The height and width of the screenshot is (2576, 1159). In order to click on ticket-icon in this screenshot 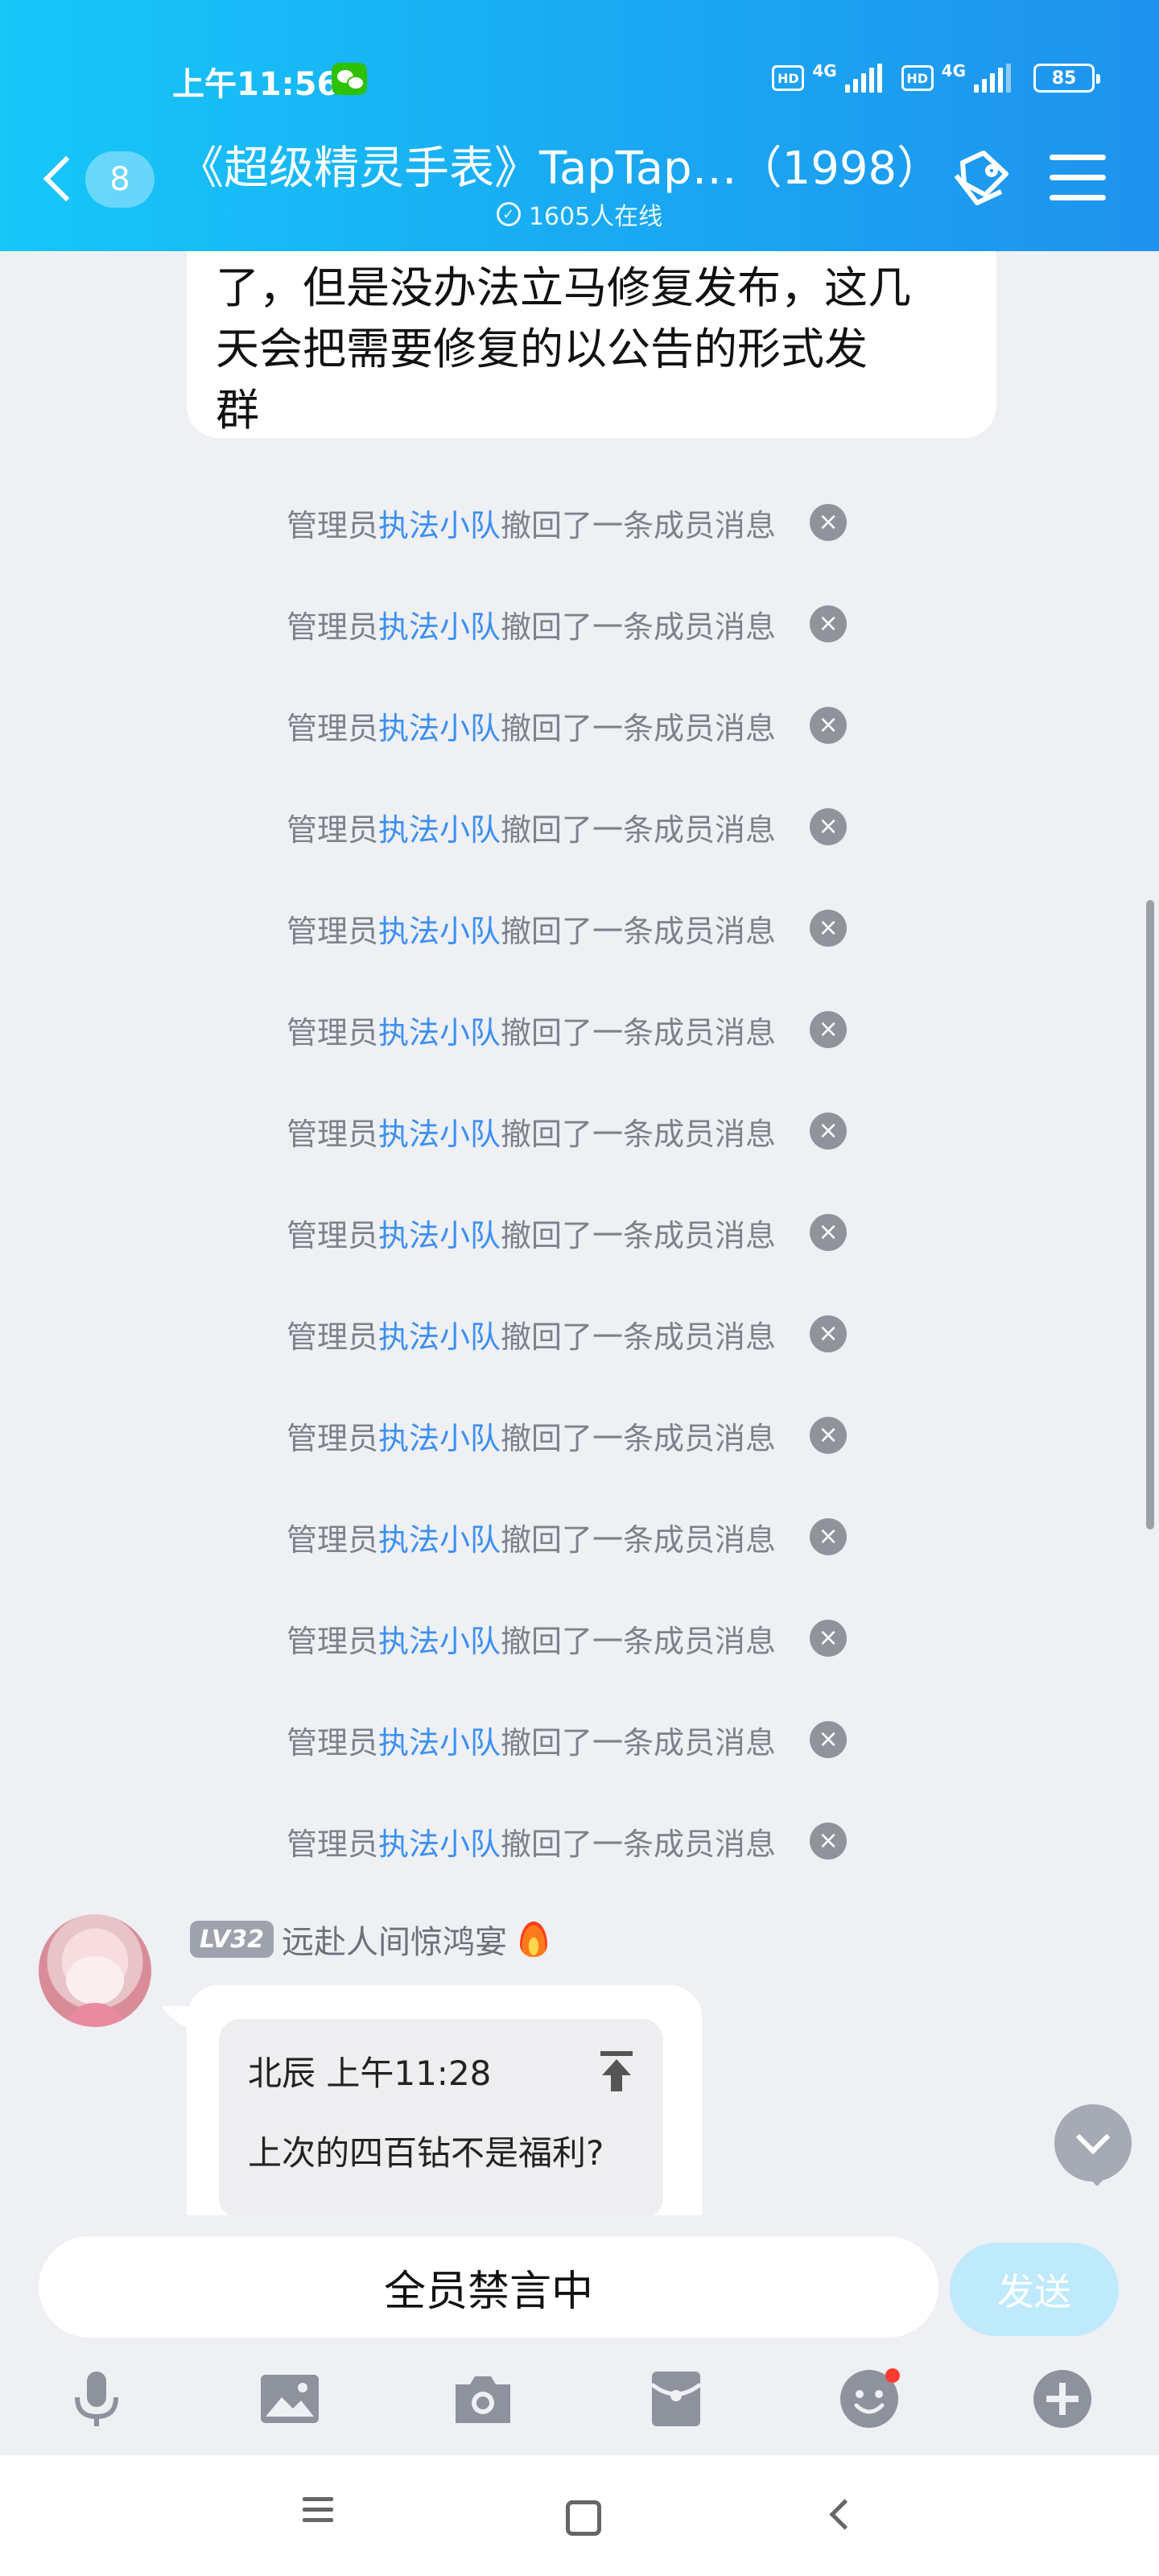, I will do `click(980, 179)`.